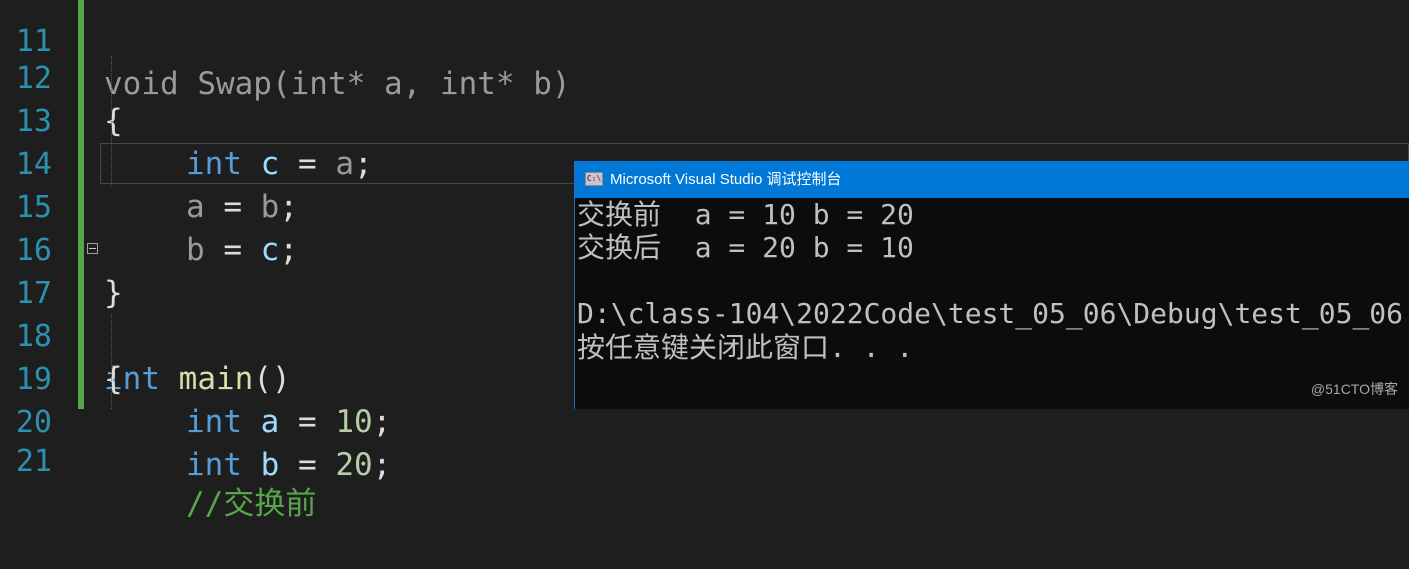 This screenshot has height=569, width=1409. I want to click on semicolon: ;, so click(382, 465).